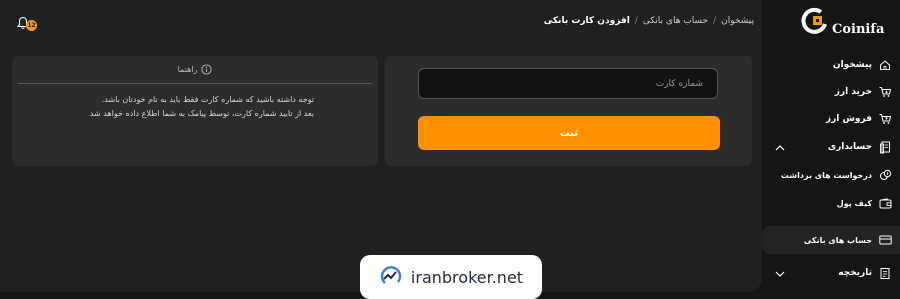  I want to click on sidebar-item-withdrawals: درخواست های برداشت, so click(836, 175).